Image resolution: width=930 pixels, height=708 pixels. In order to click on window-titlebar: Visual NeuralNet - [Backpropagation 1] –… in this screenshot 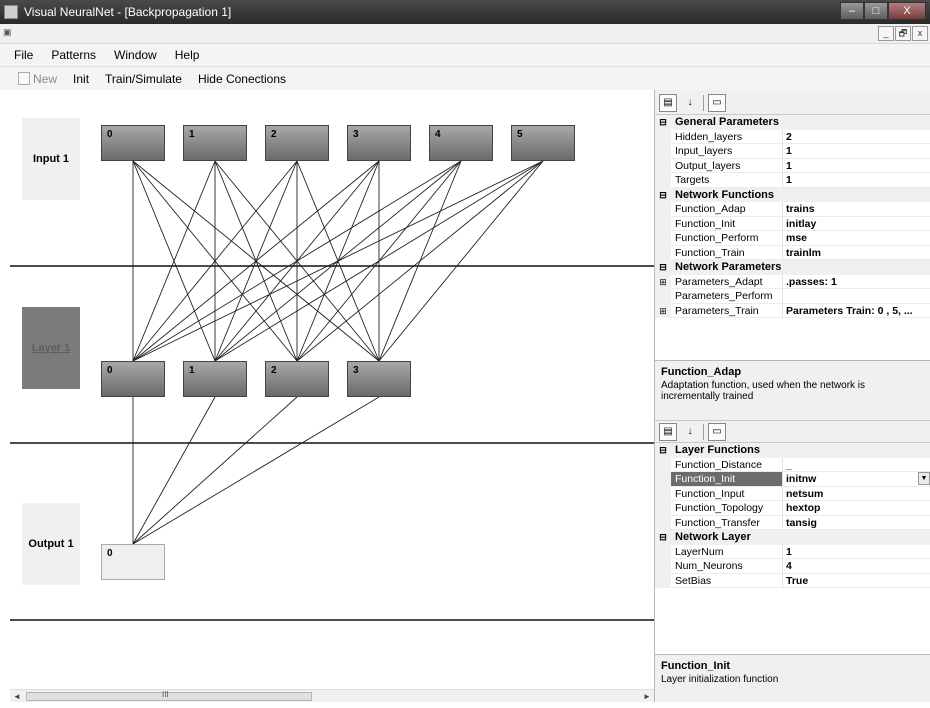, I will do `click(465, 12)`.